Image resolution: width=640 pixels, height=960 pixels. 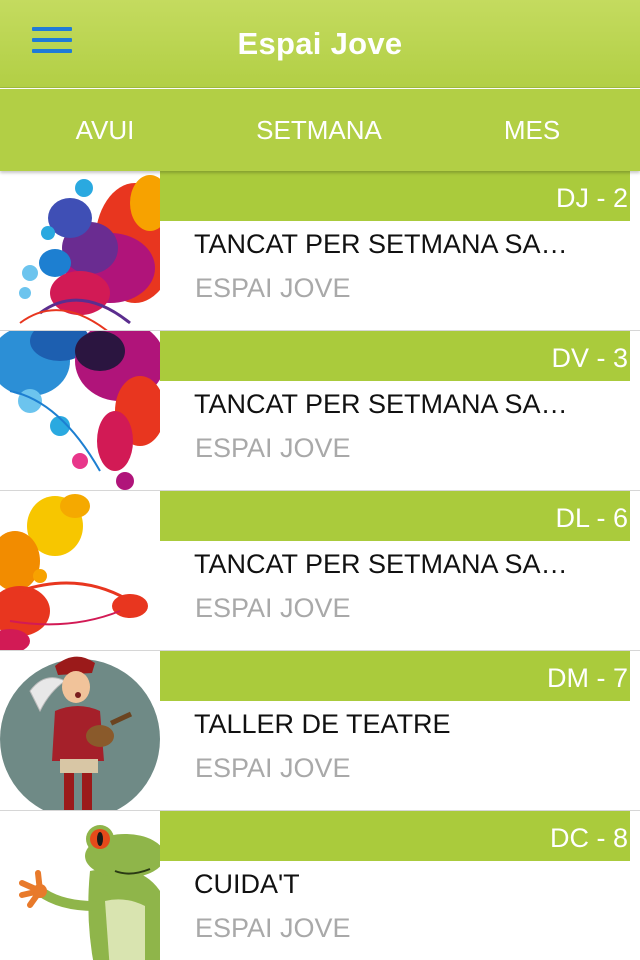 I want to click on tab-setmana: SETMANA, so click(x=319, y=130).